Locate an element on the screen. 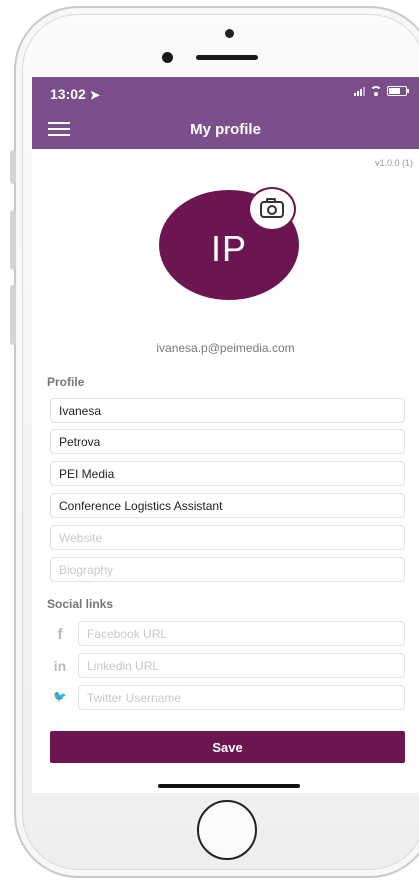  earpiece-speaker is located at coordinates (227, 57).